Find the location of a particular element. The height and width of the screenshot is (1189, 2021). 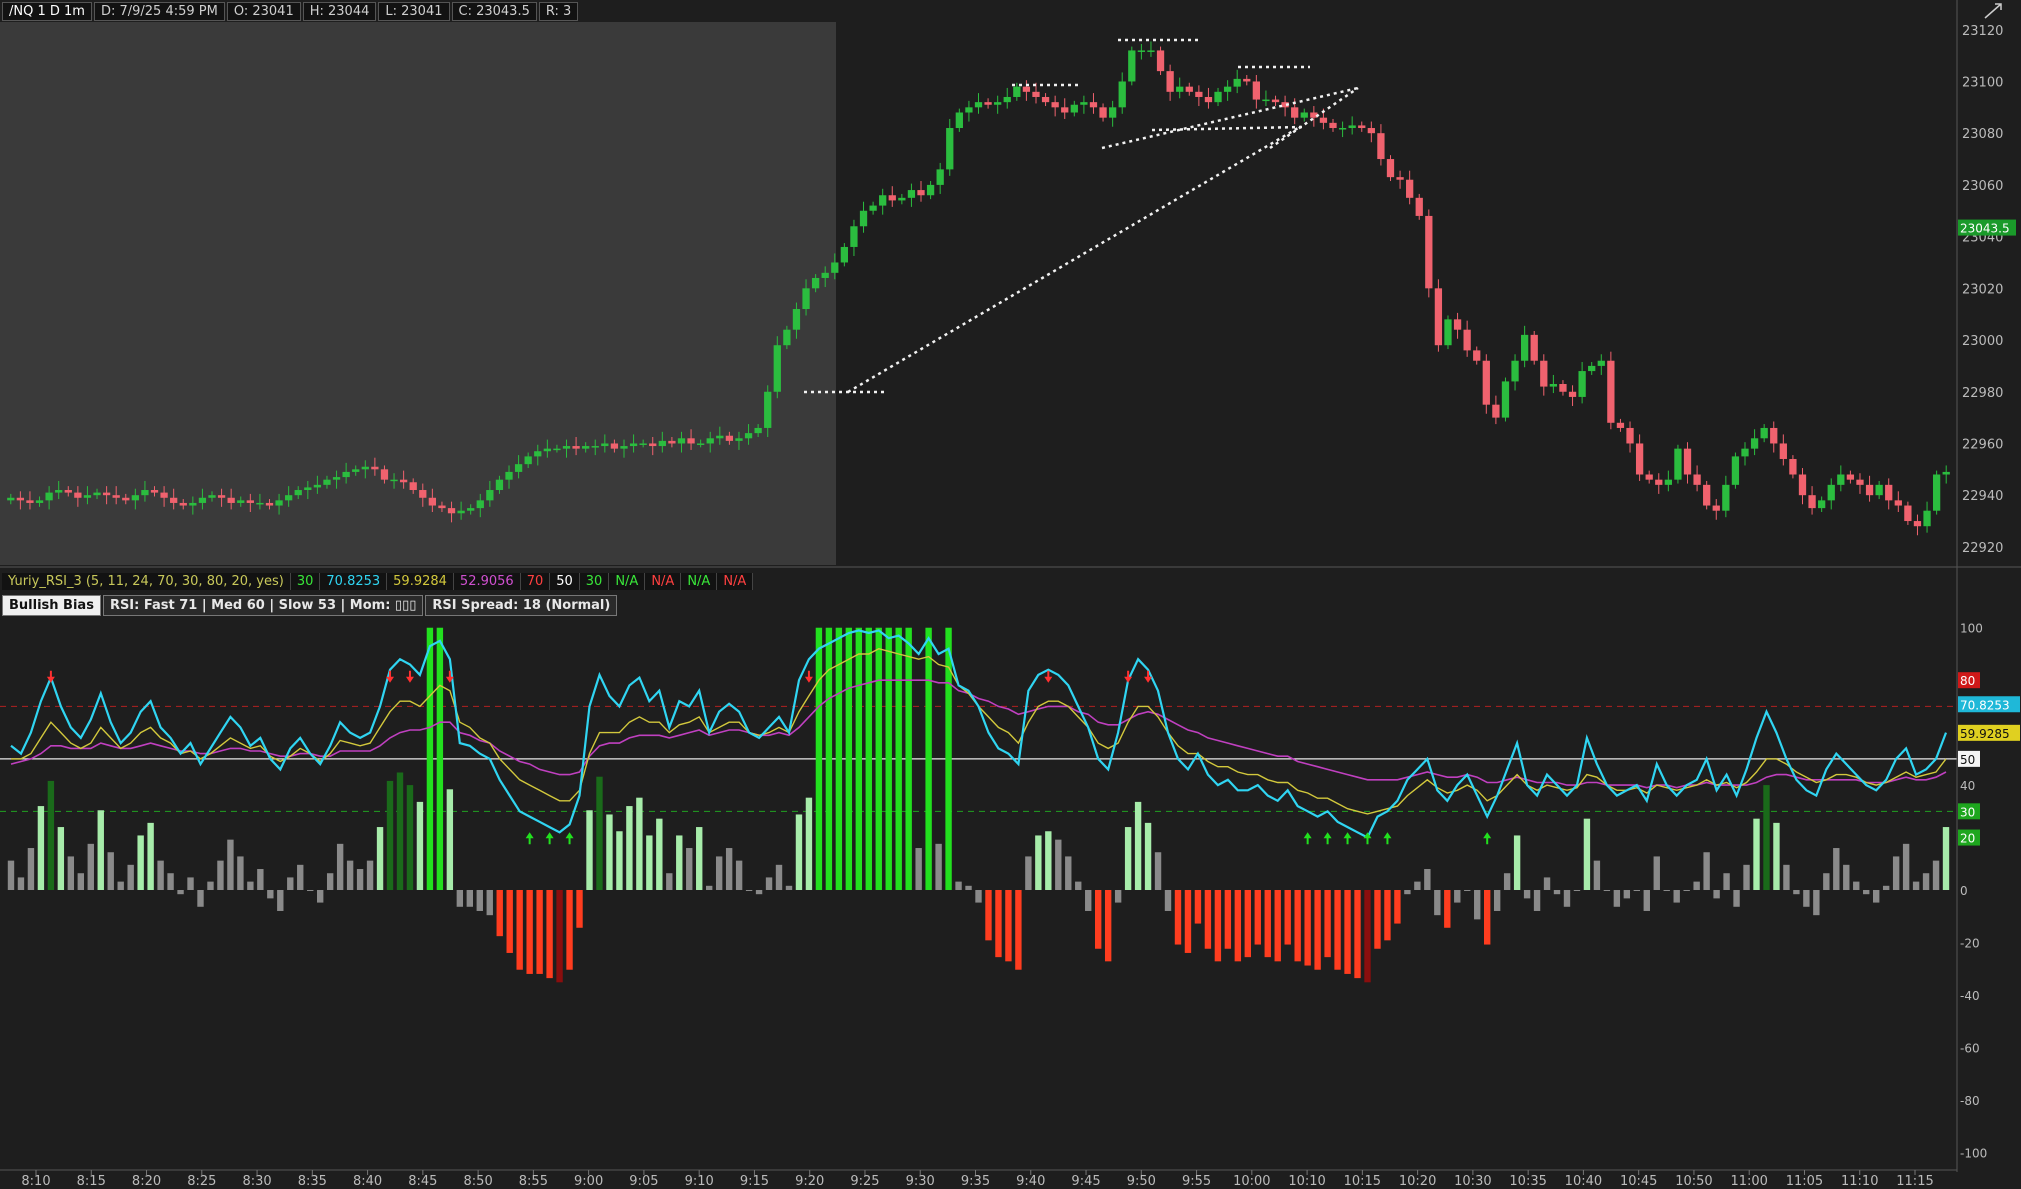

x-tick-label: 10:20 is located at coordinates (1417, 1181).